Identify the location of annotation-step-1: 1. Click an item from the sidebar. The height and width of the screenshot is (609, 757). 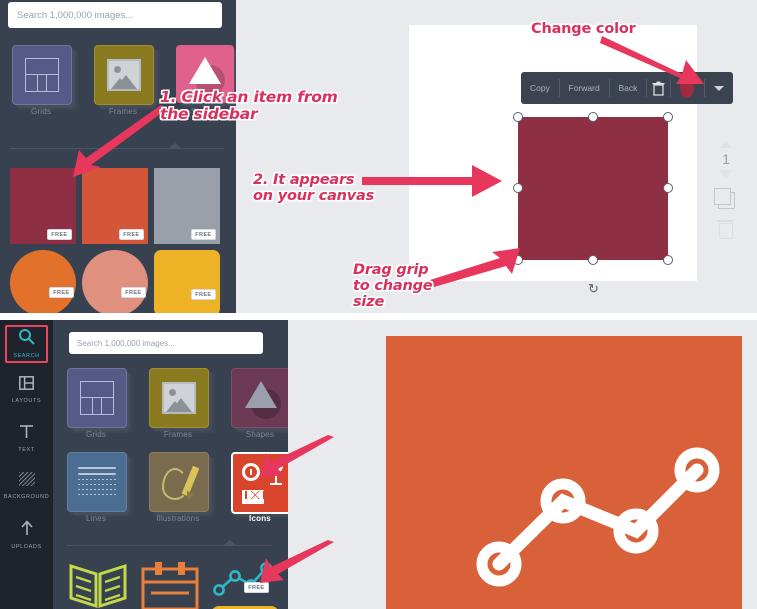
(249, 106).